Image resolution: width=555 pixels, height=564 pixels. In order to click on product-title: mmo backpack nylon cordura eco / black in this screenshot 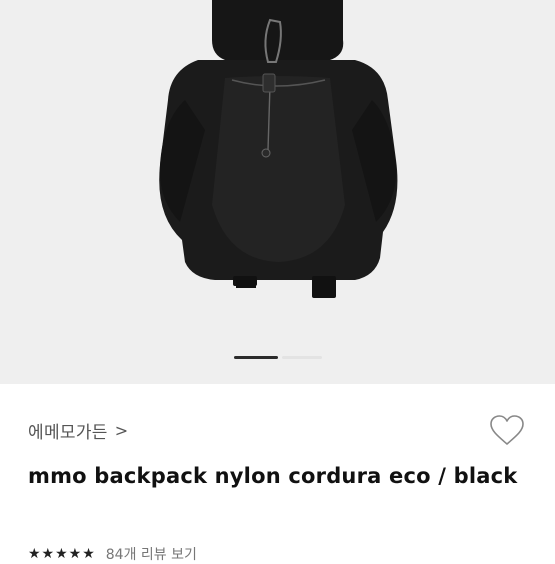, I will do `click(273, 476)`.